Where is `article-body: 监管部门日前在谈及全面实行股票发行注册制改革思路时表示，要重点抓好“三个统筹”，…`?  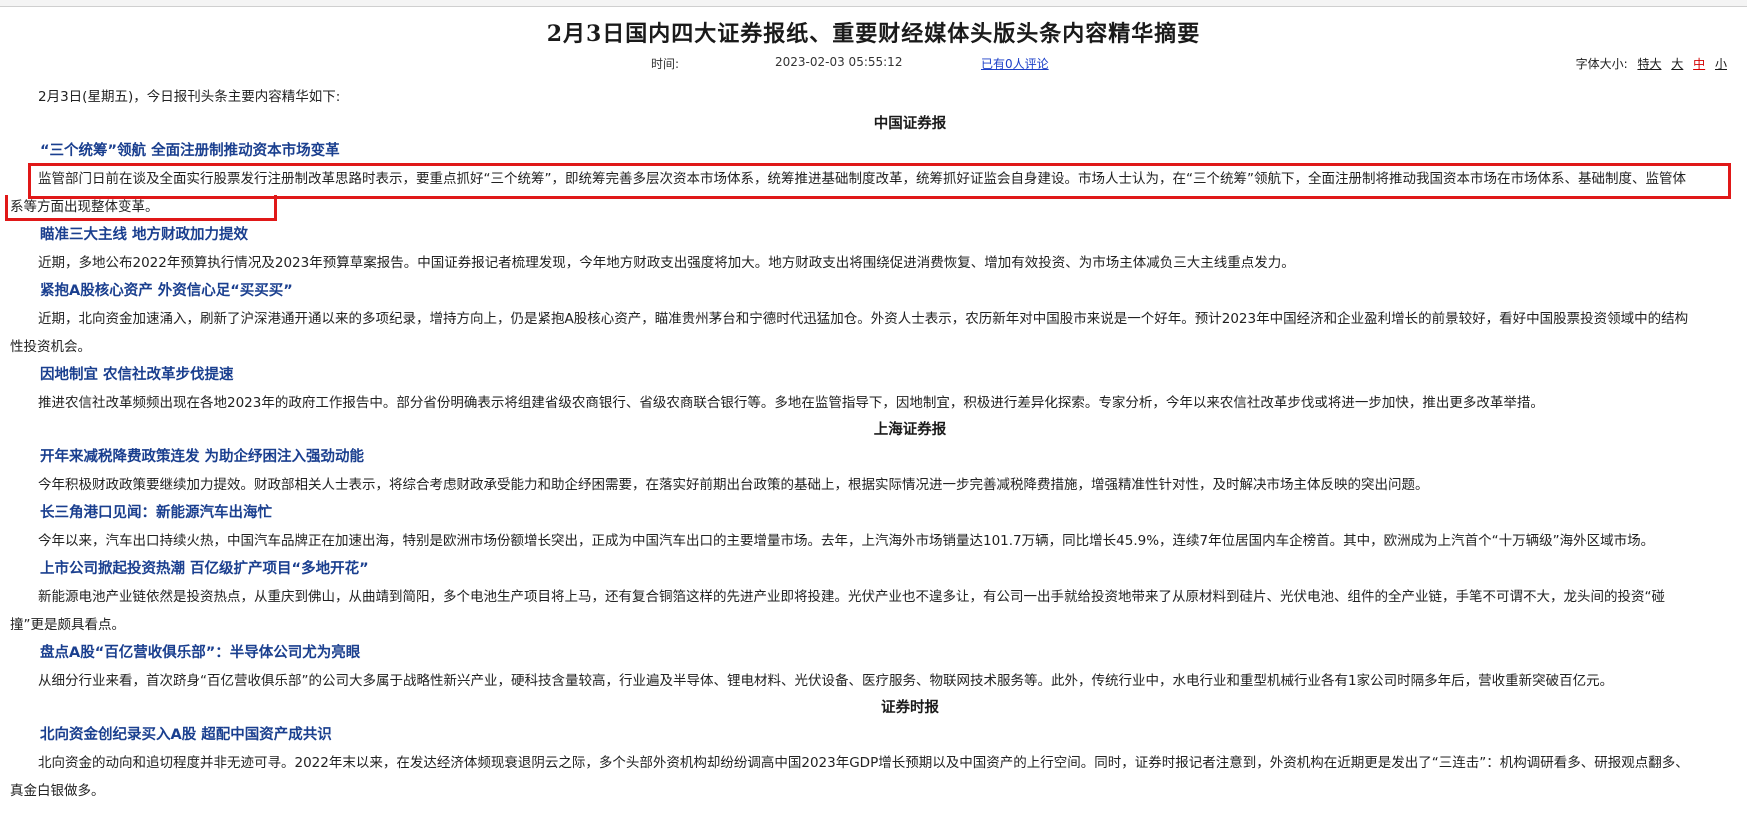
article-body: 监管部门日前在谈及全面实行股票发行注册制改革思路时表示，要重点抓好“三个统筹”，… is located at coordinates (848, 193).